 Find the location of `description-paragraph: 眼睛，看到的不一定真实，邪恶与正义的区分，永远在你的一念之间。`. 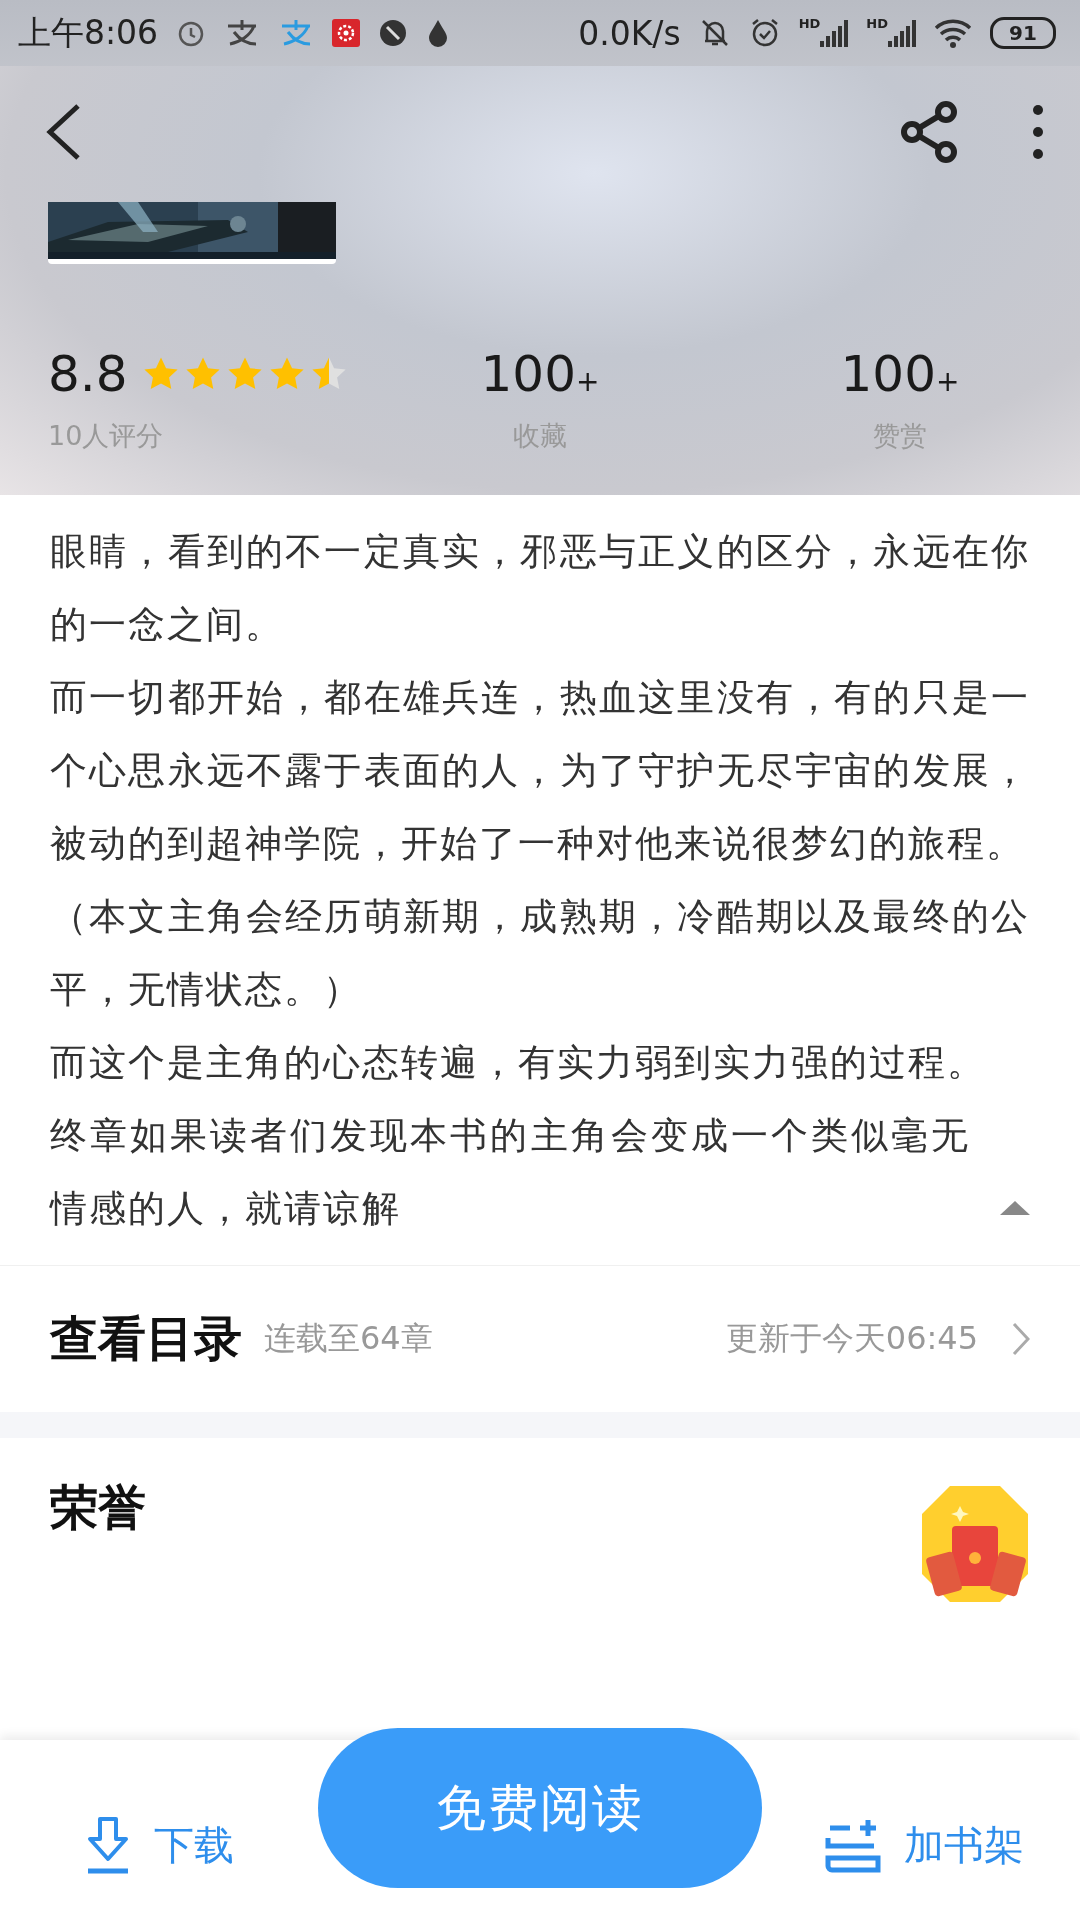

description-paragraph: 眼睛，看到的不一定真实，邪恶与正义的区分，永远在你的一念之间。 is located at coordinates (540, 588).